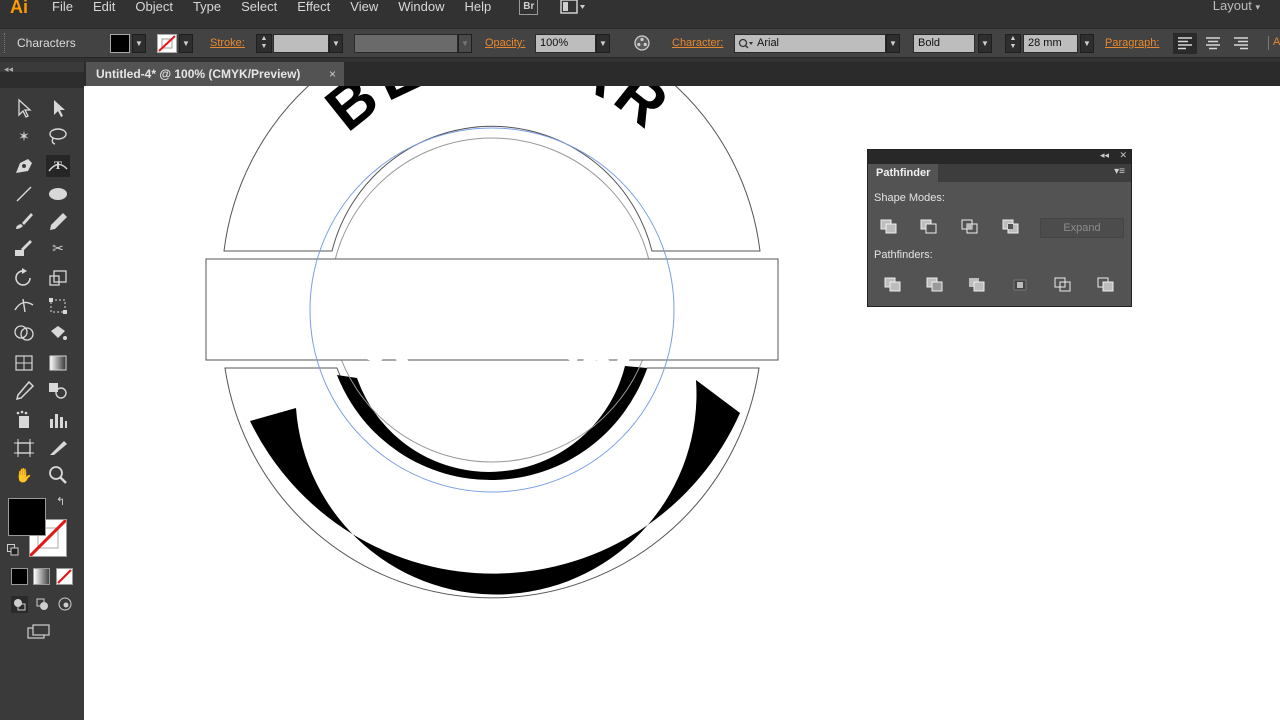 The height and width of the screenshot is (720, 1280). Describe the element at coordinates (104, 10) in the screenshot. I see `menu-edit: Edit` at that location.